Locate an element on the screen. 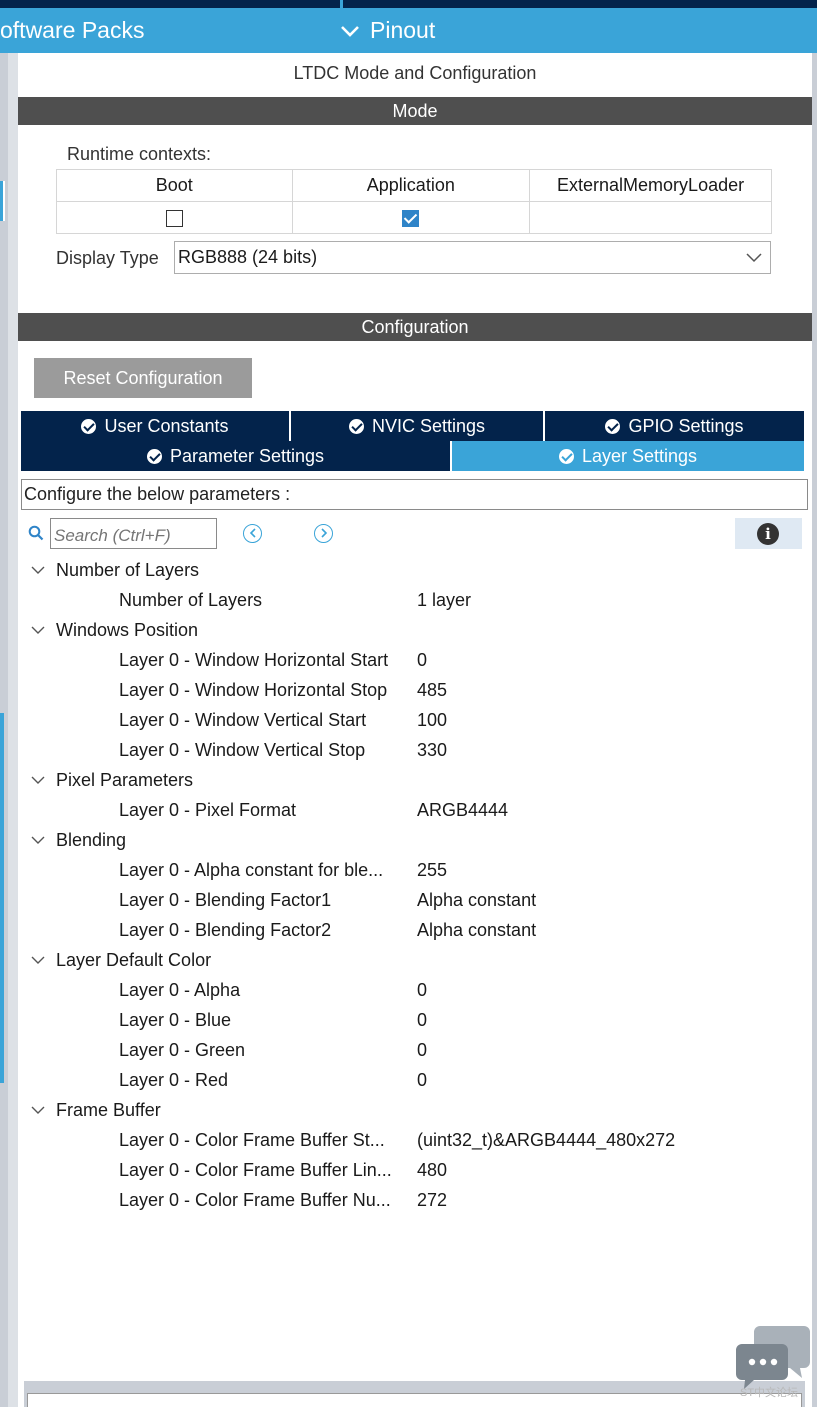 This screenshot has width=817, height=1407. parameter-value: (uint32_t)&ARGB4444_480x272 is located at coordinates (546, 1140).